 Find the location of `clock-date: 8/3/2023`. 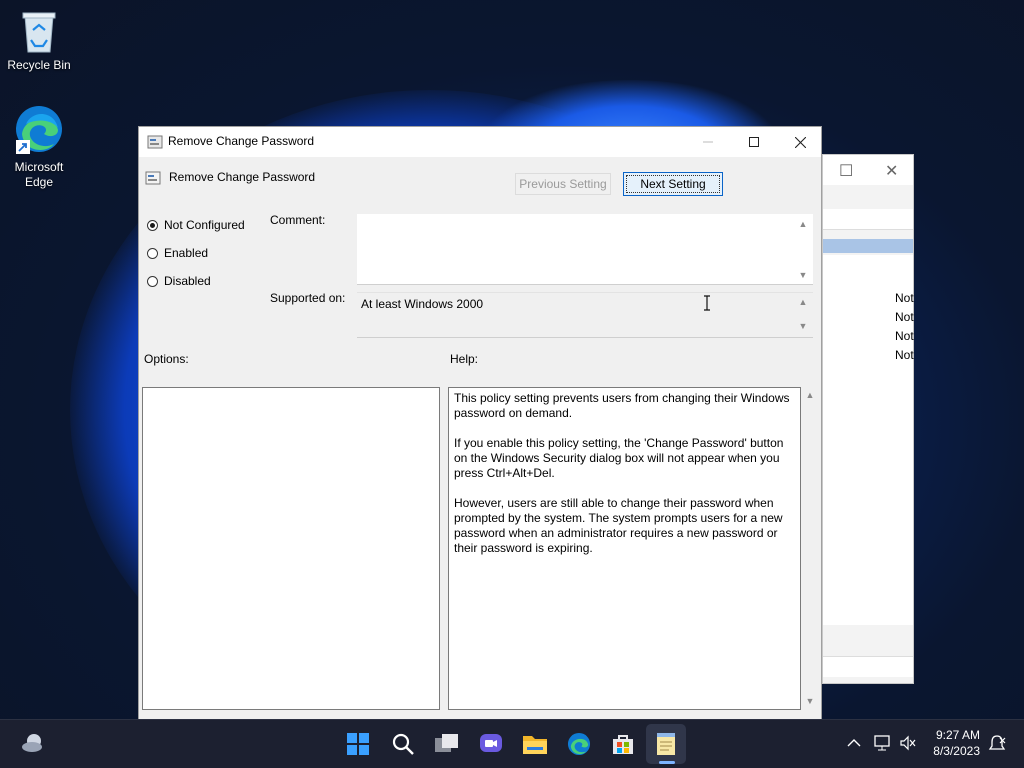

clock-date: 8/3/2023 is located at coordinates (956, 751).